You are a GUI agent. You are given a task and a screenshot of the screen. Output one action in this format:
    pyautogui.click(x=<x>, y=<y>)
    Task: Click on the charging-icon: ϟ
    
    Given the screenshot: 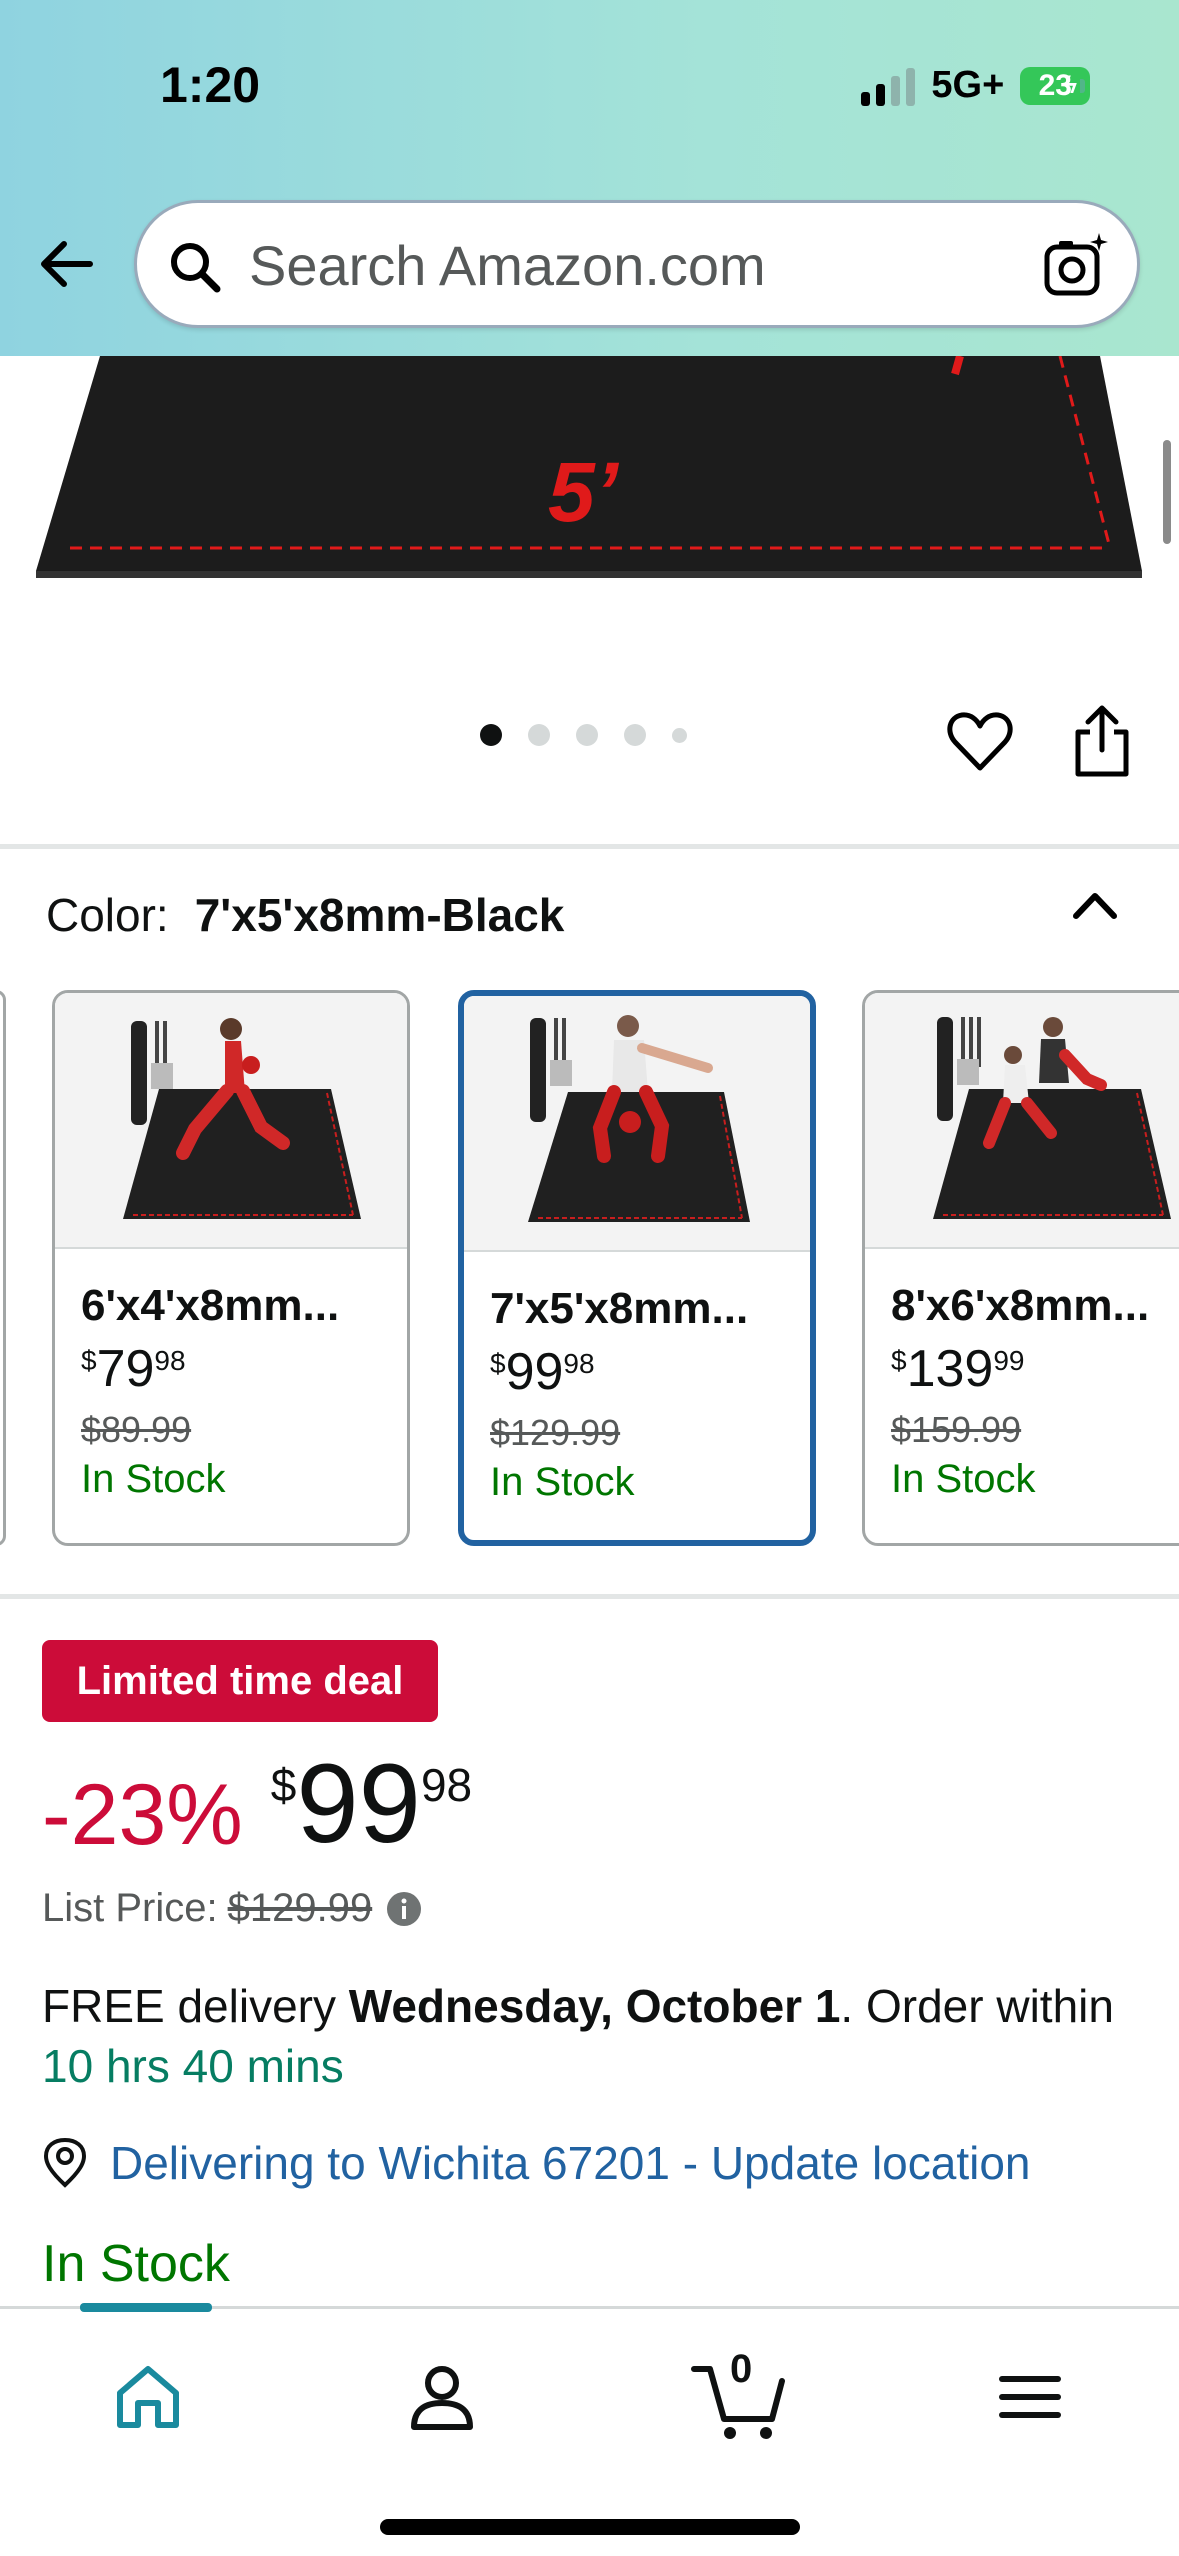 What is the action you would take?
    pyautogui.click(x=1070, y=85)
    